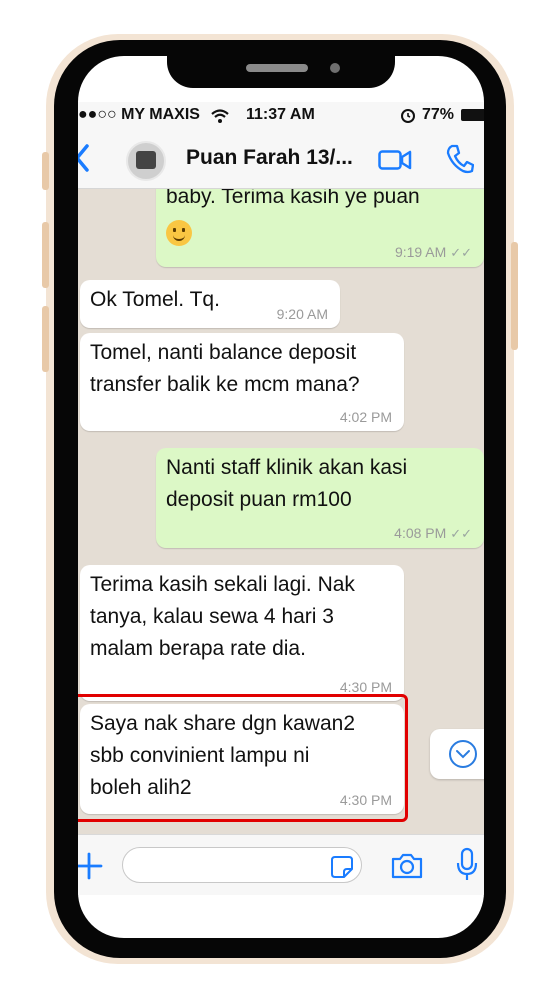 The height and width of the screenshot is (995, 560). I want to click on avatar-image, so click(146, 160).